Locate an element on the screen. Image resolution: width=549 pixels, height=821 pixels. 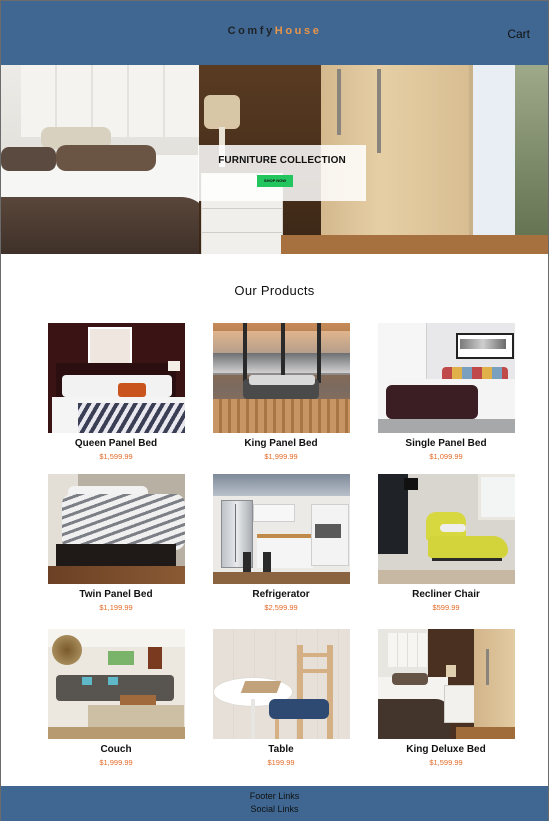
footer-links: Footer Links is located at coordinates (274, 796).